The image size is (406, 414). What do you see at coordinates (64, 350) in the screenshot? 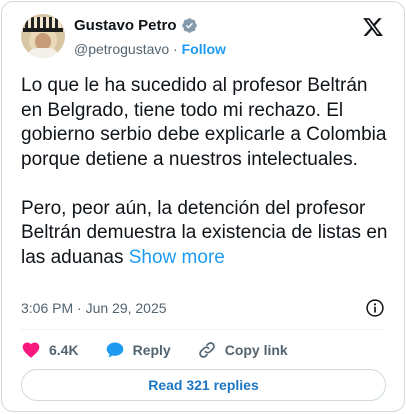
I see `like-count: 6.4K` at bounding box center [64, 350].